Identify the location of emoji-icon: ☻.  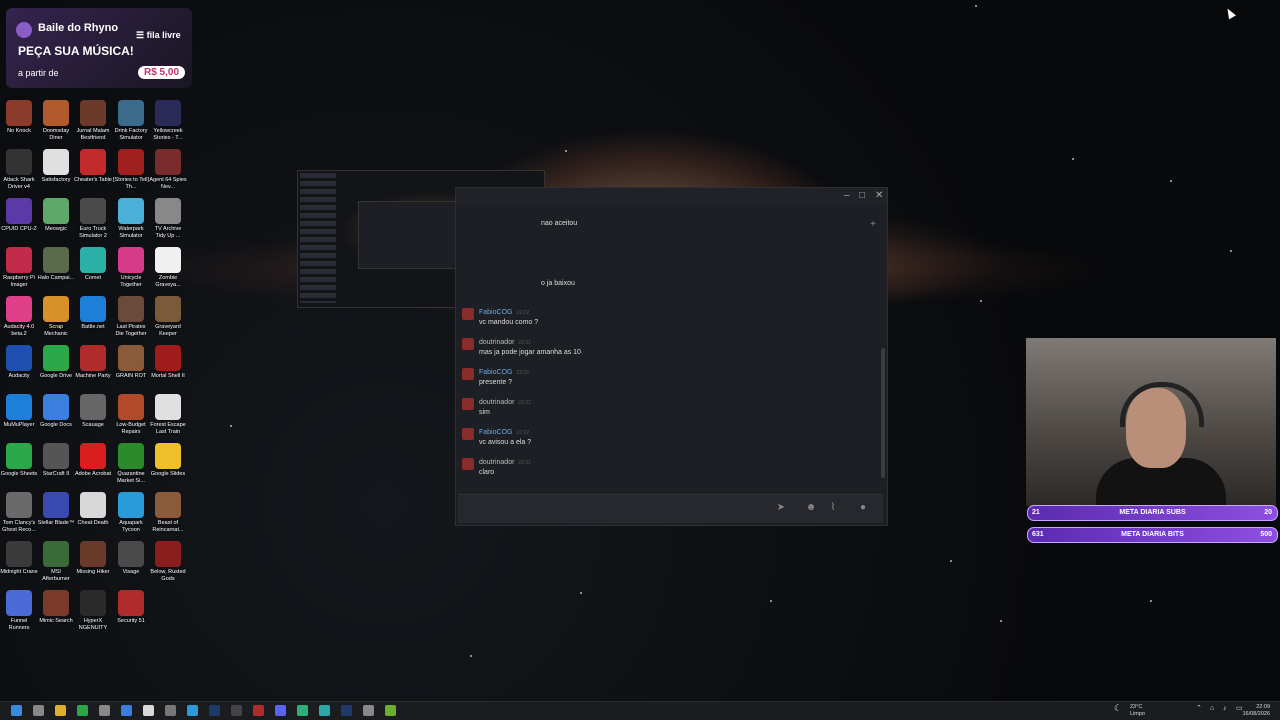
(811, 508).